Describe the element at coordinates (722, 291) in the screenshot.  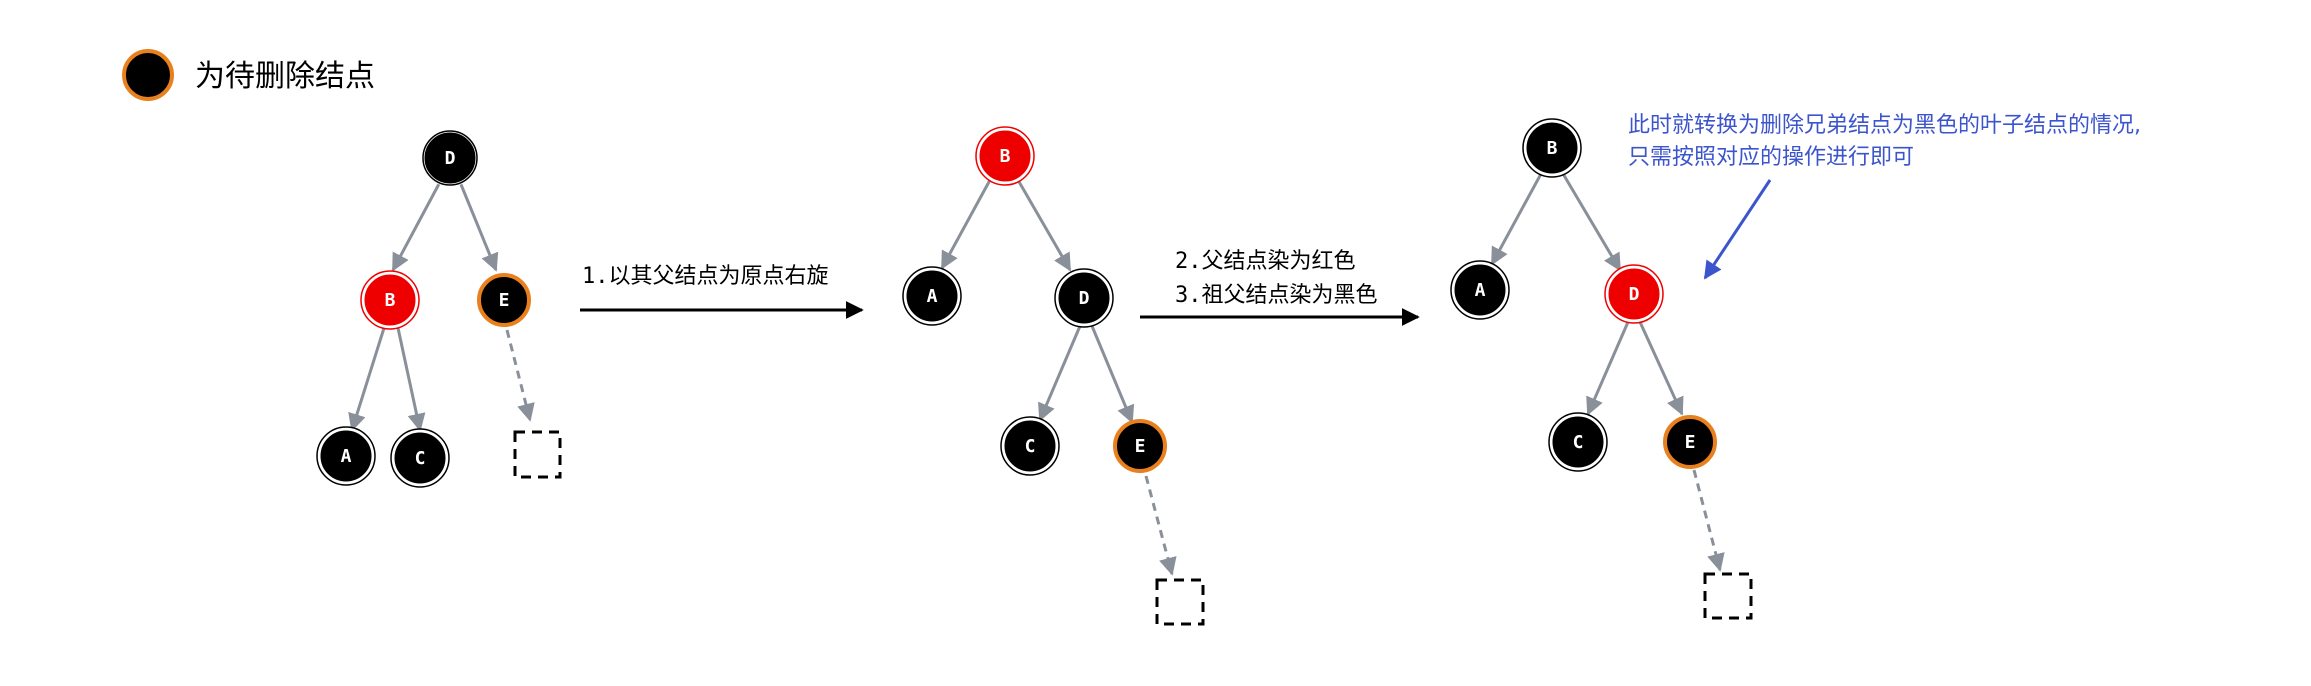
I see `step-1: 1.以其父结点为原点右旋` at that location.